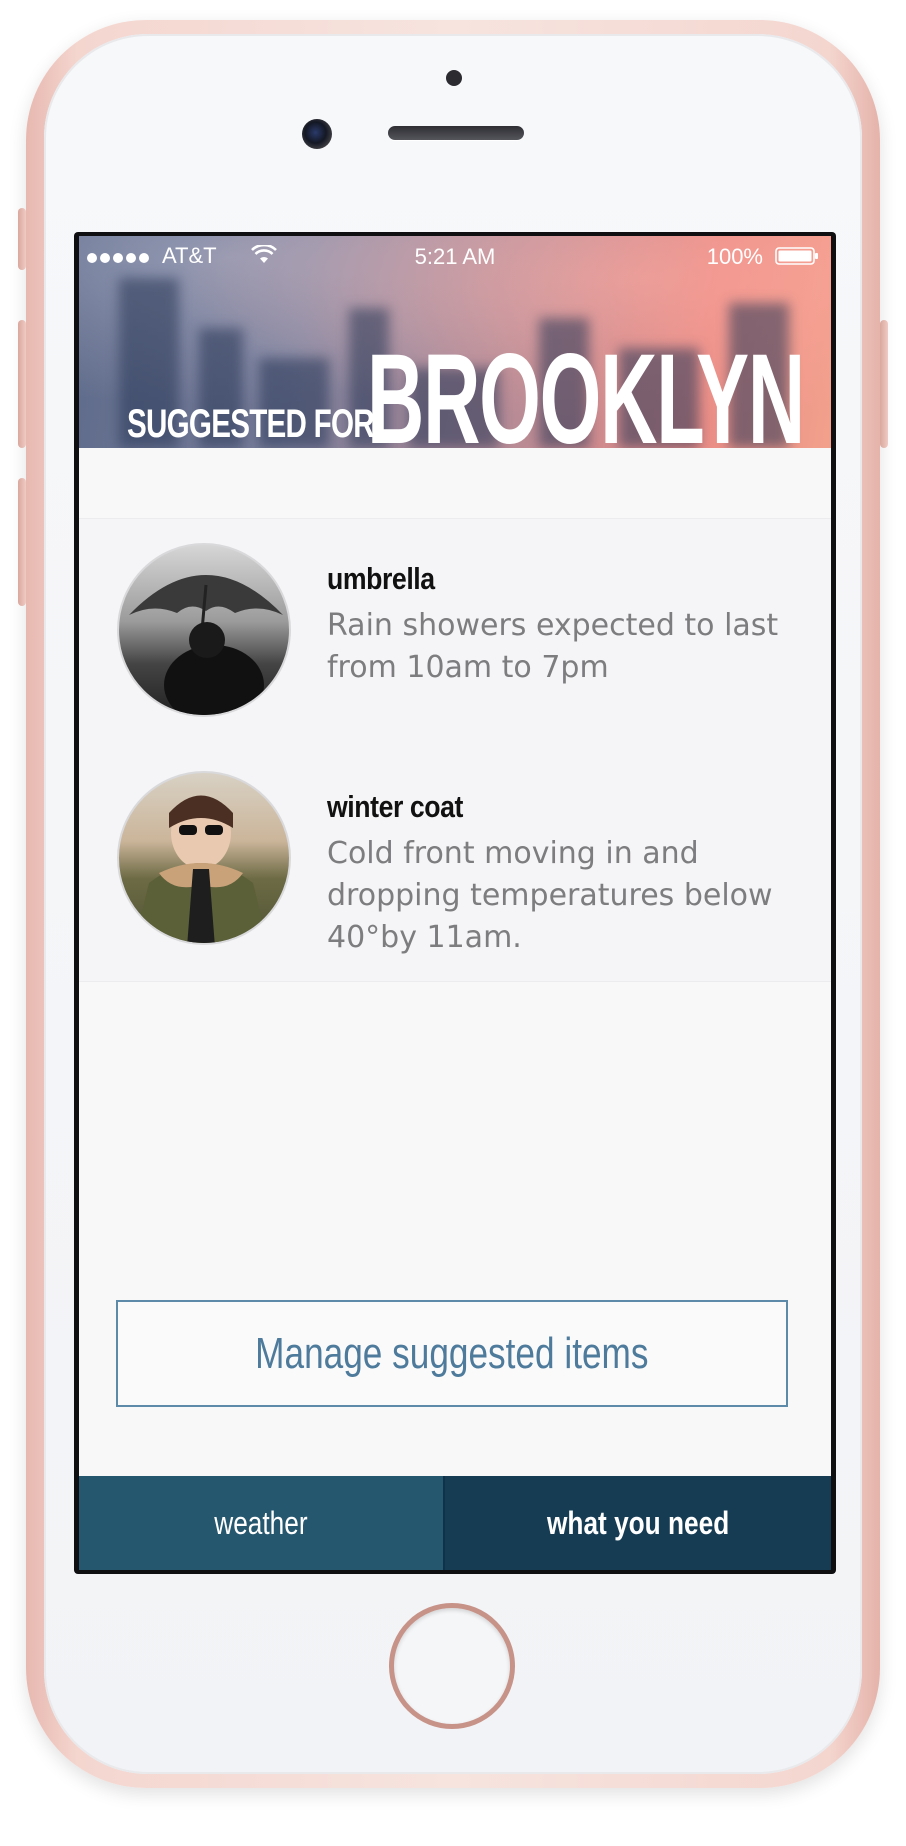 This screenshot has width=906, height=1846. Describe the element at coordinates (395, 806) in the screenshot. I see `item-title: winter coat` at that location.